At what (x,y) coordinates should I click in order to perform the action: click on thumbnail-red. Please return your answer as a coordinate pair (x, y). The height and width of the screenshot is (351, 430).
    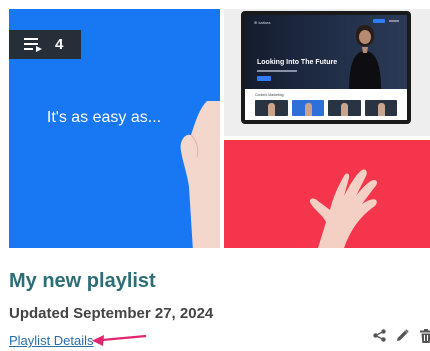
    Looking at the image, I should click on (327, 194).